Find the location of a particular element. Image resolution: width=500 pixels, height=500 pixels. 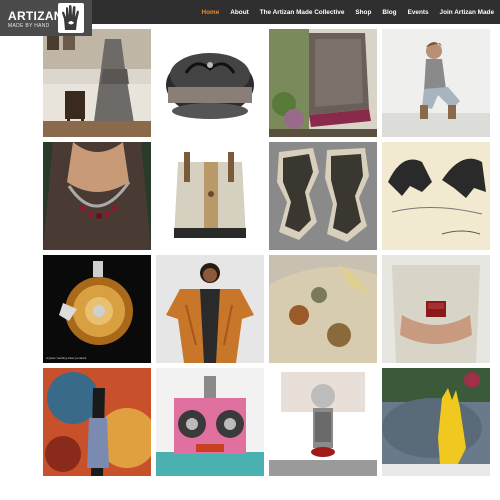

gallery-tile-print is located at coordinates (436, 196).